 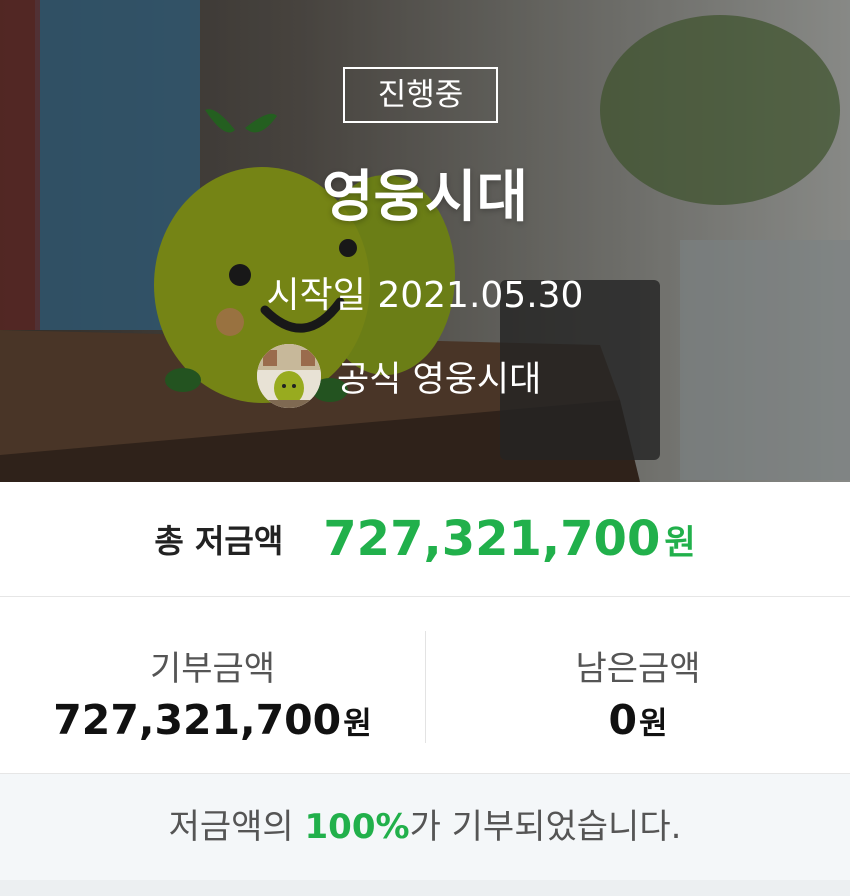 What do you see at coordinates (638, 669) in the screenshot?
I see `remaining-amount-label: 남은금액` at bounding box center [638, 669].